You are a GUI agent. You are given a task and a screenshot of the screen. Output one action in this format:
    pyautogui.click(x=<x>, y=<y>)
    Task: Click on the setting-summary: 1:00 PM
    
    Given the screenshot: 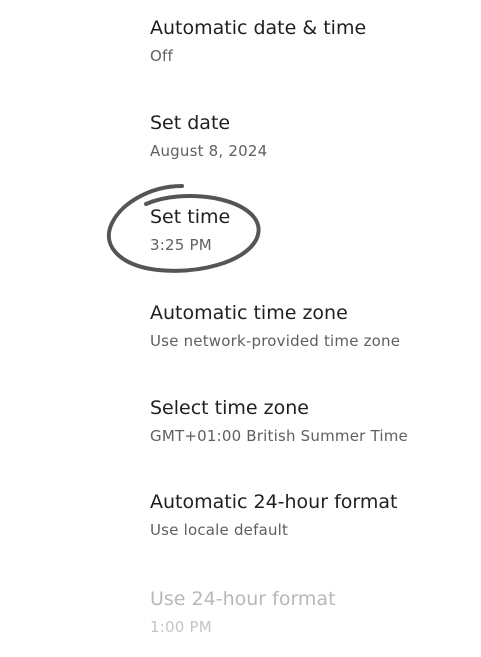 What is the action you would take?
    pyautogui.click(x=181, y=627)
    